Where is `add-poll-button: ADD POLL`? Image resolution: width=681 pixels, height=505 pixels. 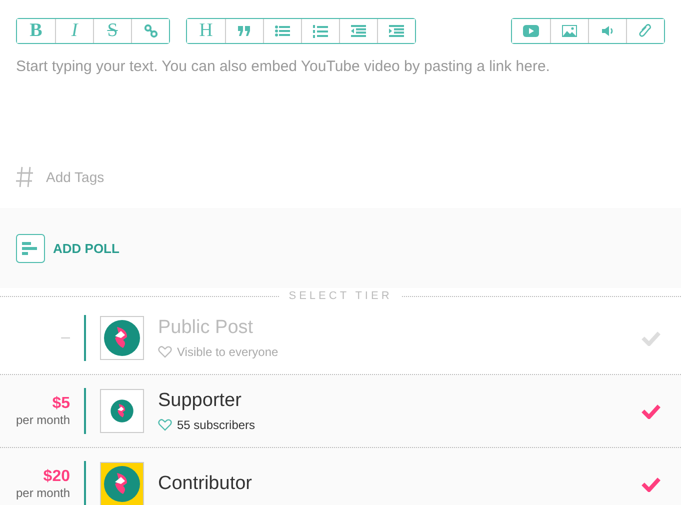 add-poll-button: ADD POLL is located at coordinates (68, 248).